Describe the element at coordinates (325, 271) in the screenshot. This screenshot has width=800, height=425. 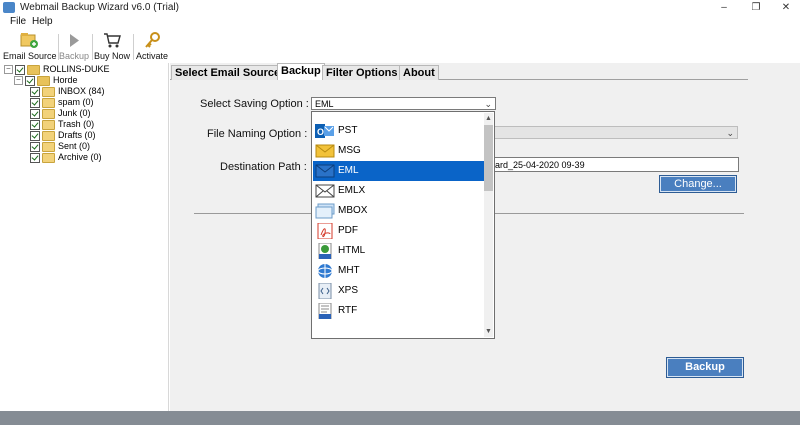
I see `mht-icon` at that location.